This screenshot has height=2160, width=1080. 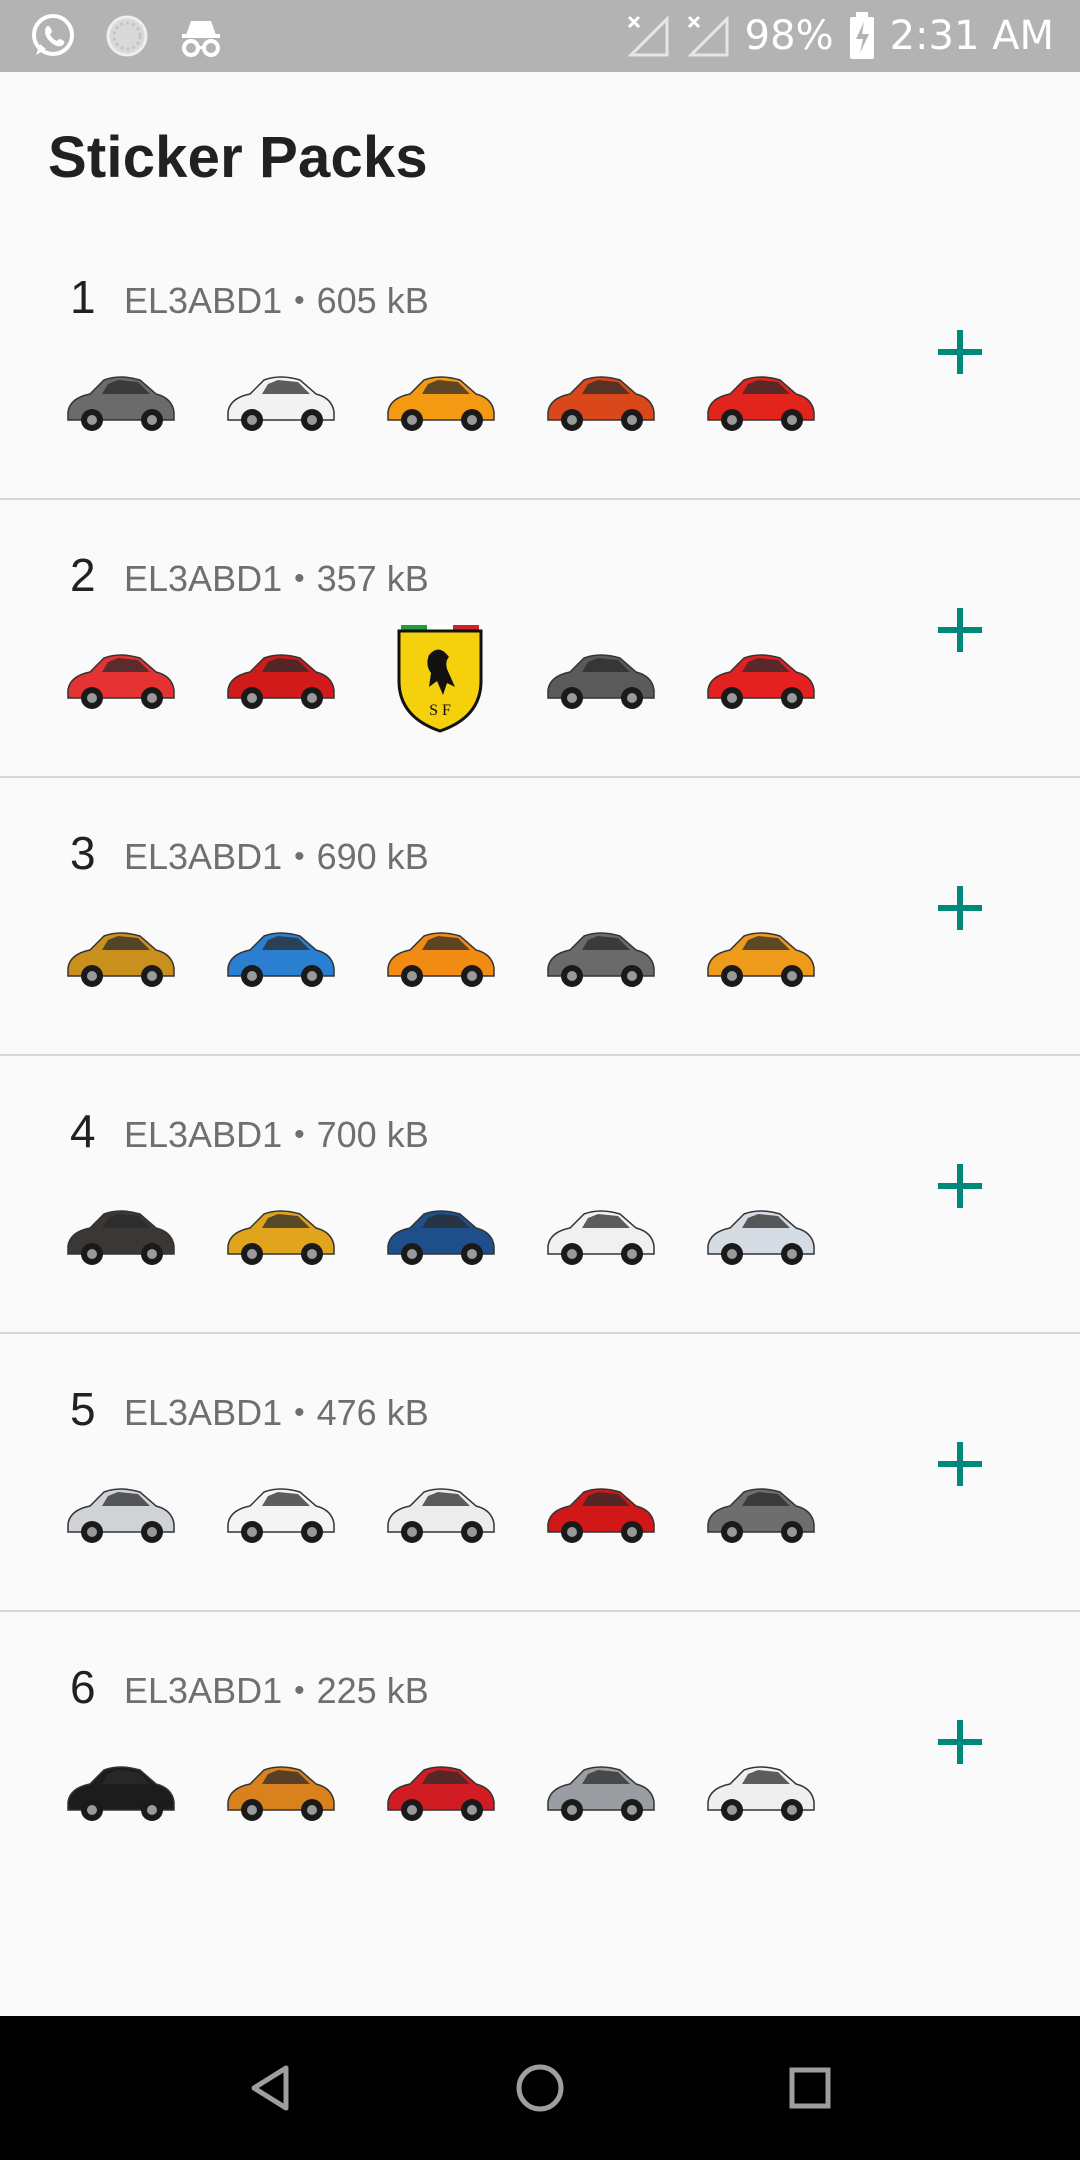 I want to click on incognito-icon, so click(x=201, y=36).